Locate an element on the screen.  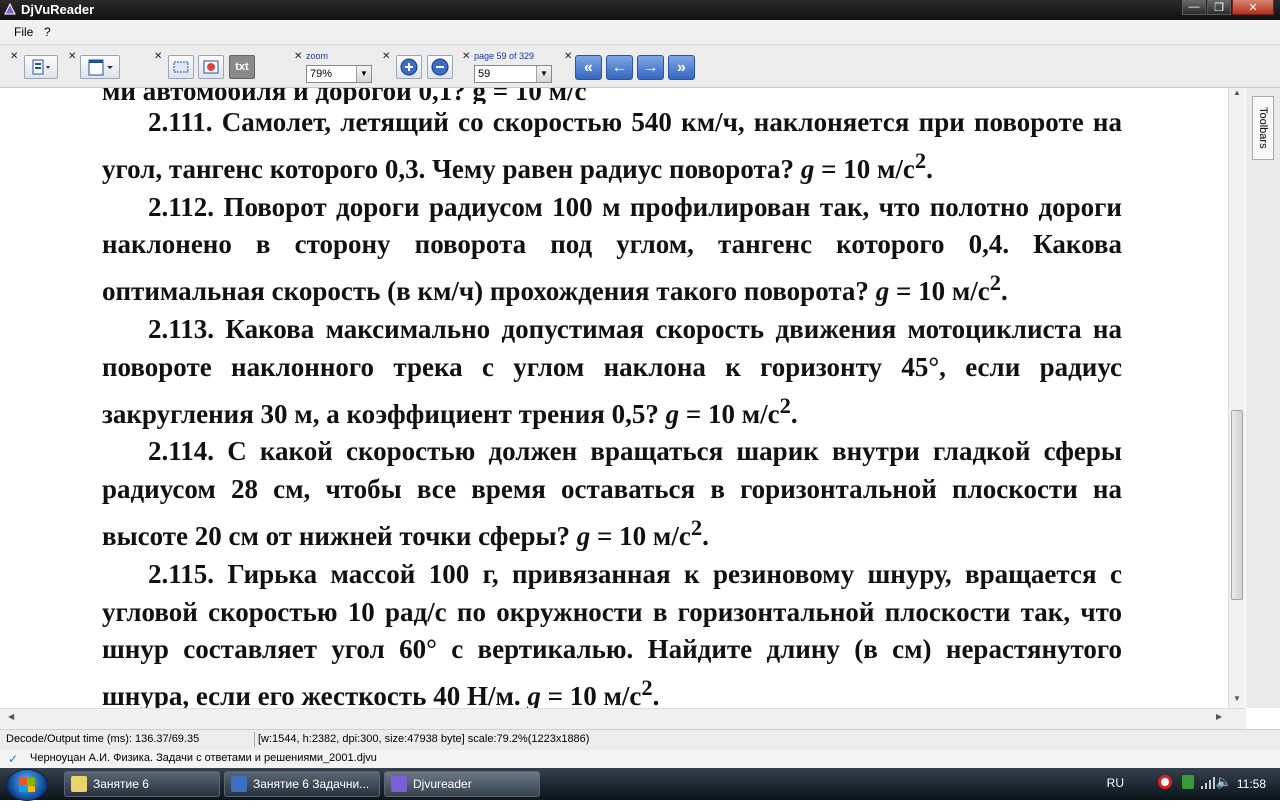
windows-logo-icon is located at coordinates (27, 785).